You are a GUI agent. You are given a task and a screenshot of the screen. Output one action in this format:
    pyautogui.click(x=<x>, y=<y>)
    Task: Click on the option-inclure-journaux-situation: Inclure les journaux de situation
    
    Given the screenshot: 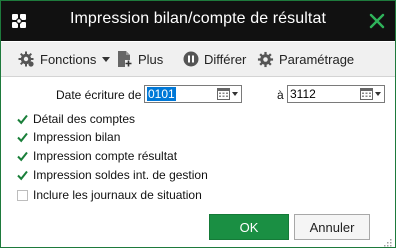 What is the action you would take?
    pyautogui.click(x=109, y=195)
    